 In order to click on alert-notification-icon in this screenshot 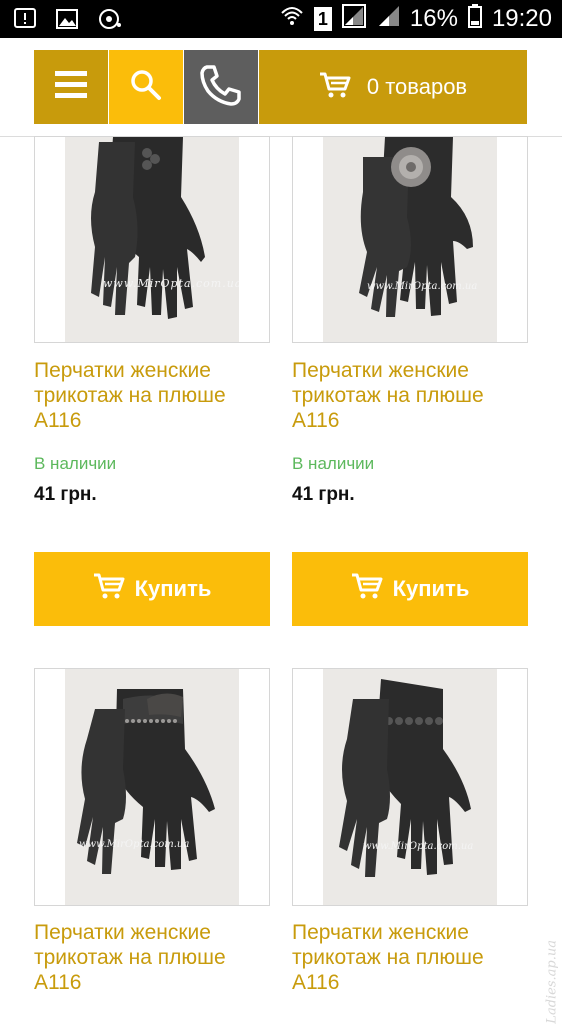, I will do `click(25, 21)`.